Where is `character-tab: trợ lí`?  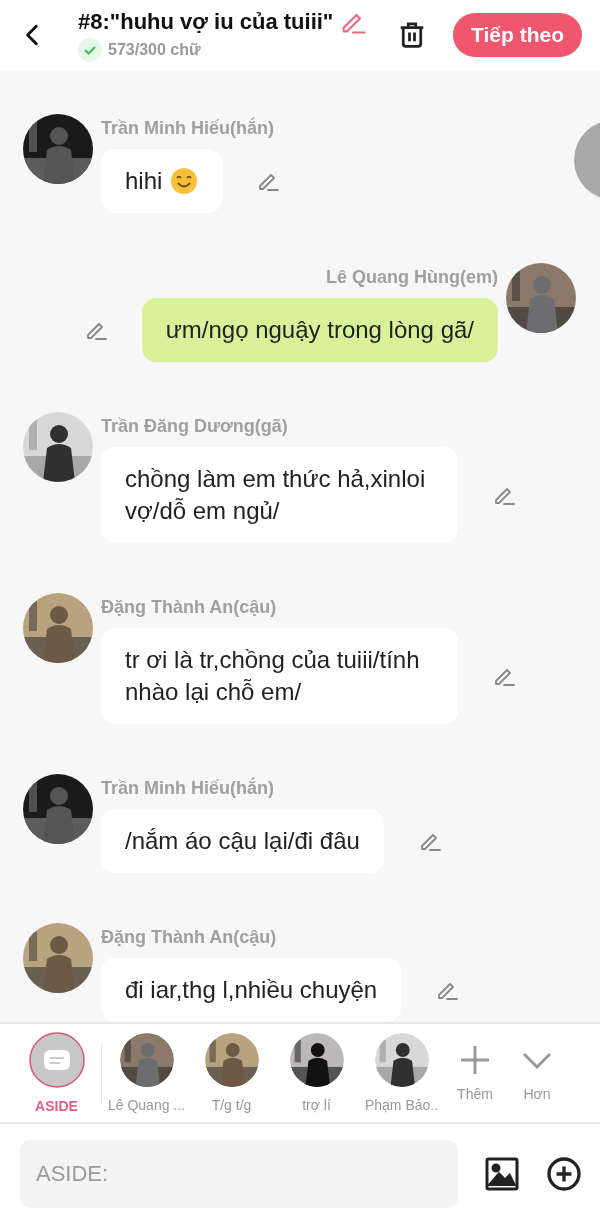
character-tab: trợ lí is located at coordinates (316, 1073).